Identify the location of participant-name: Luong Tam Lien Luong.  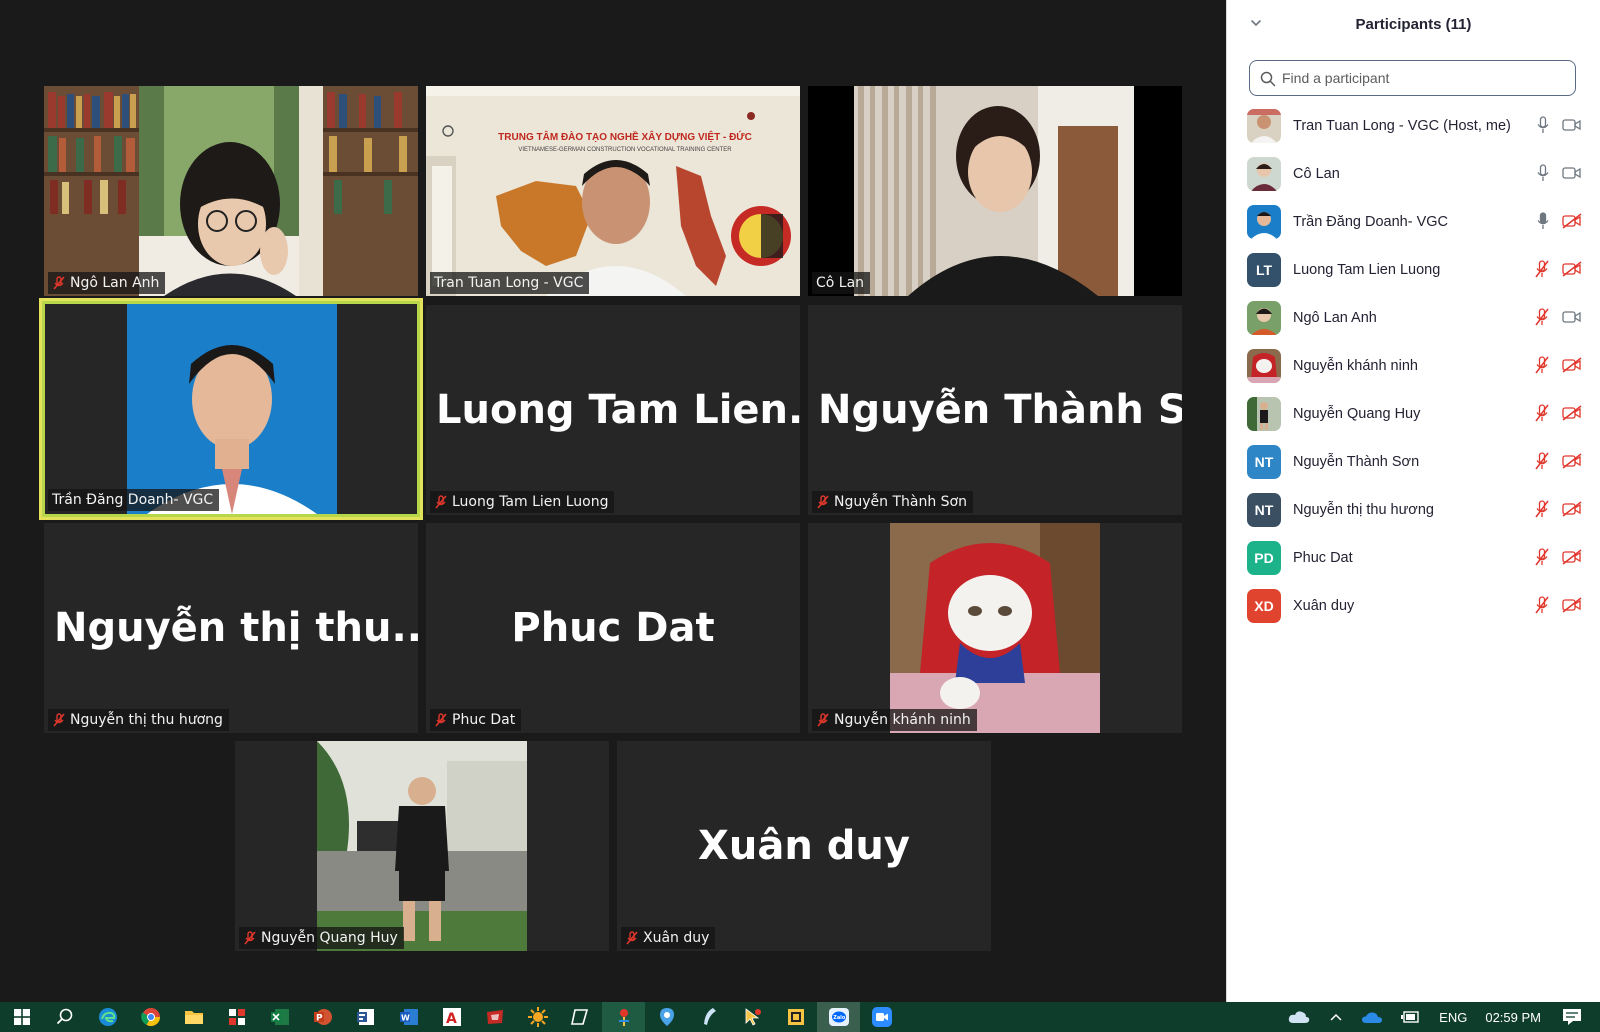
(1367, 270).